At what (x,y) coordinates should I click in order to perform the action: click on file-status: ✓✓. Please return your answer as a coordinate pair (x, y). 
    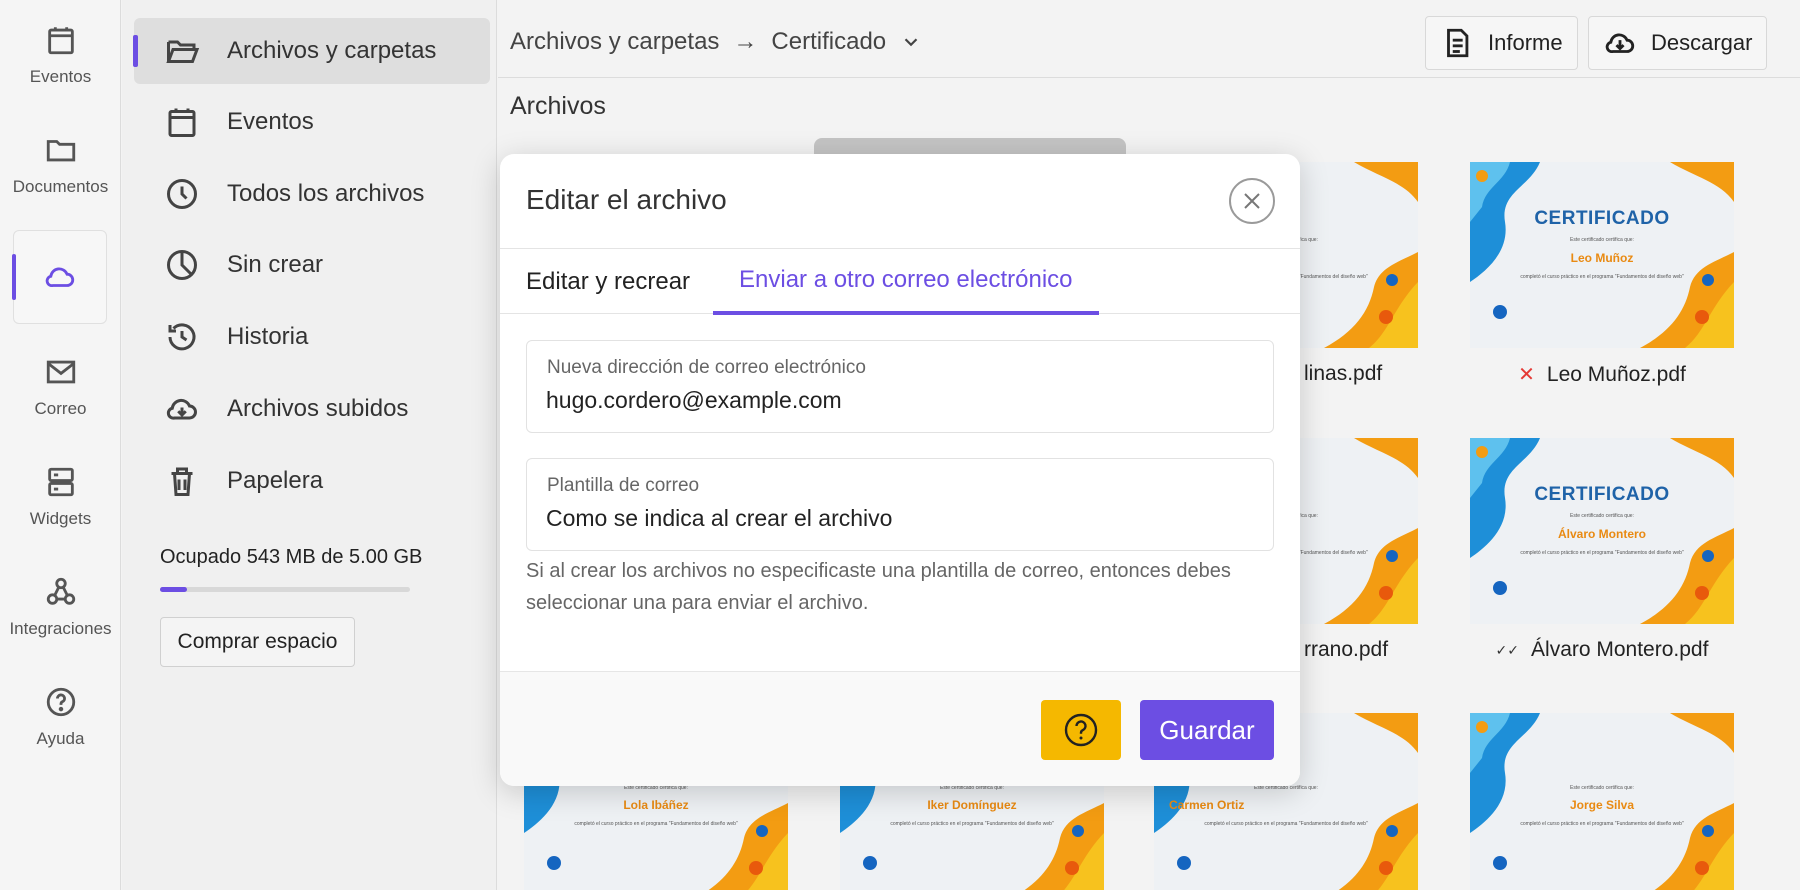
    Looking at the image, I should click on (1507, 649).